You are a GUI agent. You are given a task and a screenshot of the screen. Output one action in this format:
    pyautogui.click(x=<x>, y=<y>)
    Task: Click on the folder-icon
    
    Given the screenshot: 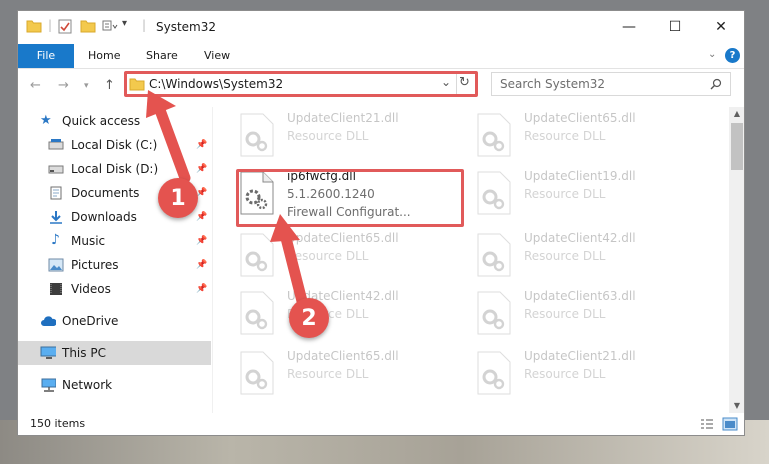 What is the action you would take?
    pyautogui.click(x=34, y=26)
    